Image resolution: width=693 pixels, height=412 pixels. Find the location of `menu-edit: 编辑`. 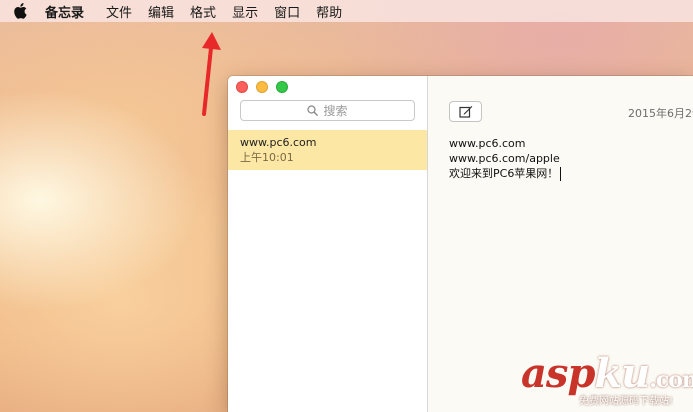

menu-edit: 编辑 is located at coordinates (161, 11).